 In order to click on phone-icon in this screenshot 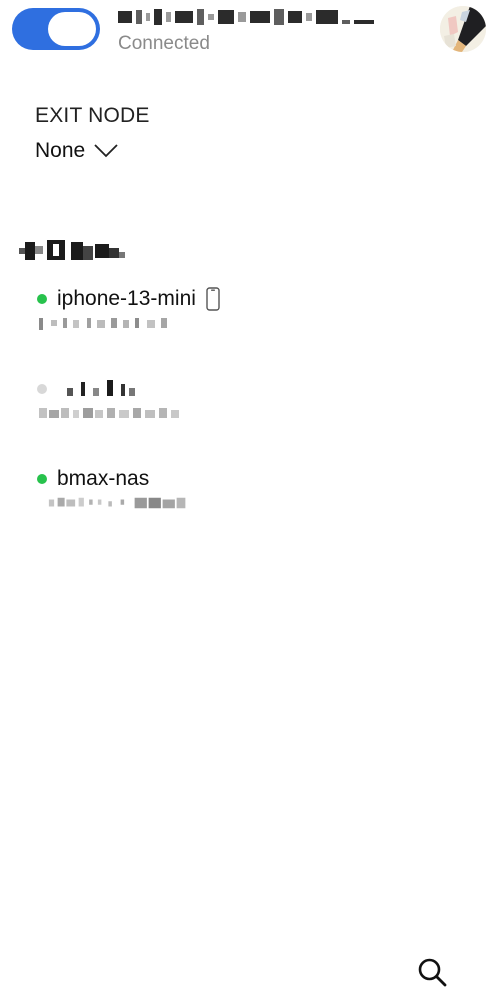, I will do `click(213, 299)`.